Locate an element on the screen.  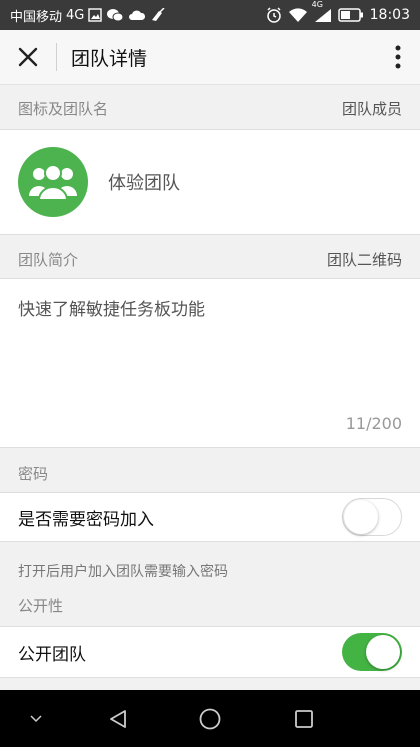
section-header-public: 公开性 is located at coordinates (210, 605).